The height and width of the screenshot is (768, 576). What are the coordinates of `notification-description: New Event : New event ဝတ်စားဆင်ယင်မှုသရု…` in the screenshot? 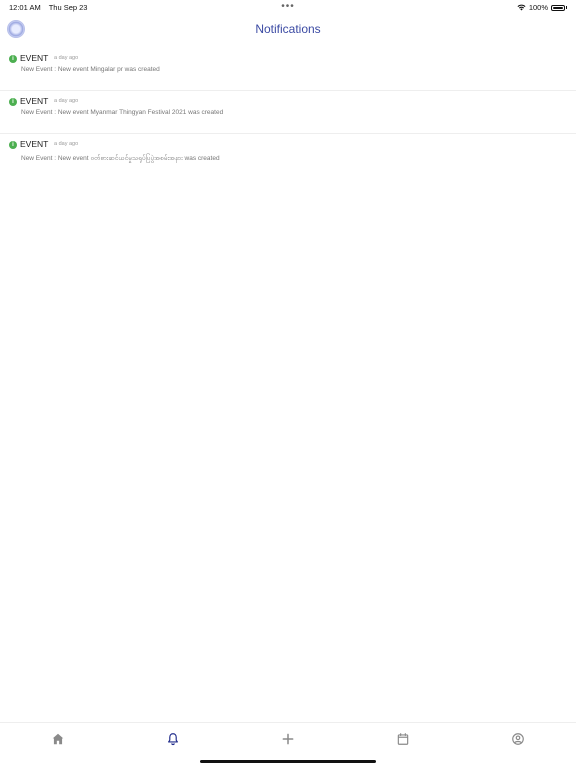 It's located at (120, 158).